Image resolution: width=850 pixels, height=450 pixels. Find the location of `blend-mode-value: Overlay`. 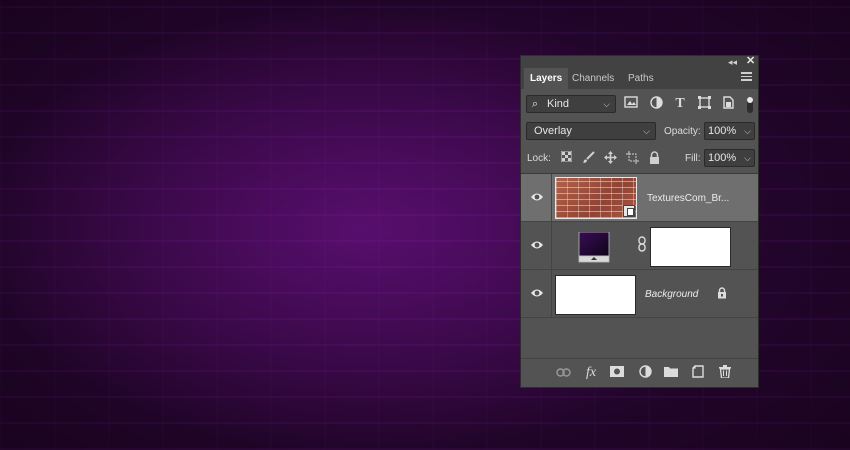

blend-mode-value: Overlay is located at coordinates (553, 131).